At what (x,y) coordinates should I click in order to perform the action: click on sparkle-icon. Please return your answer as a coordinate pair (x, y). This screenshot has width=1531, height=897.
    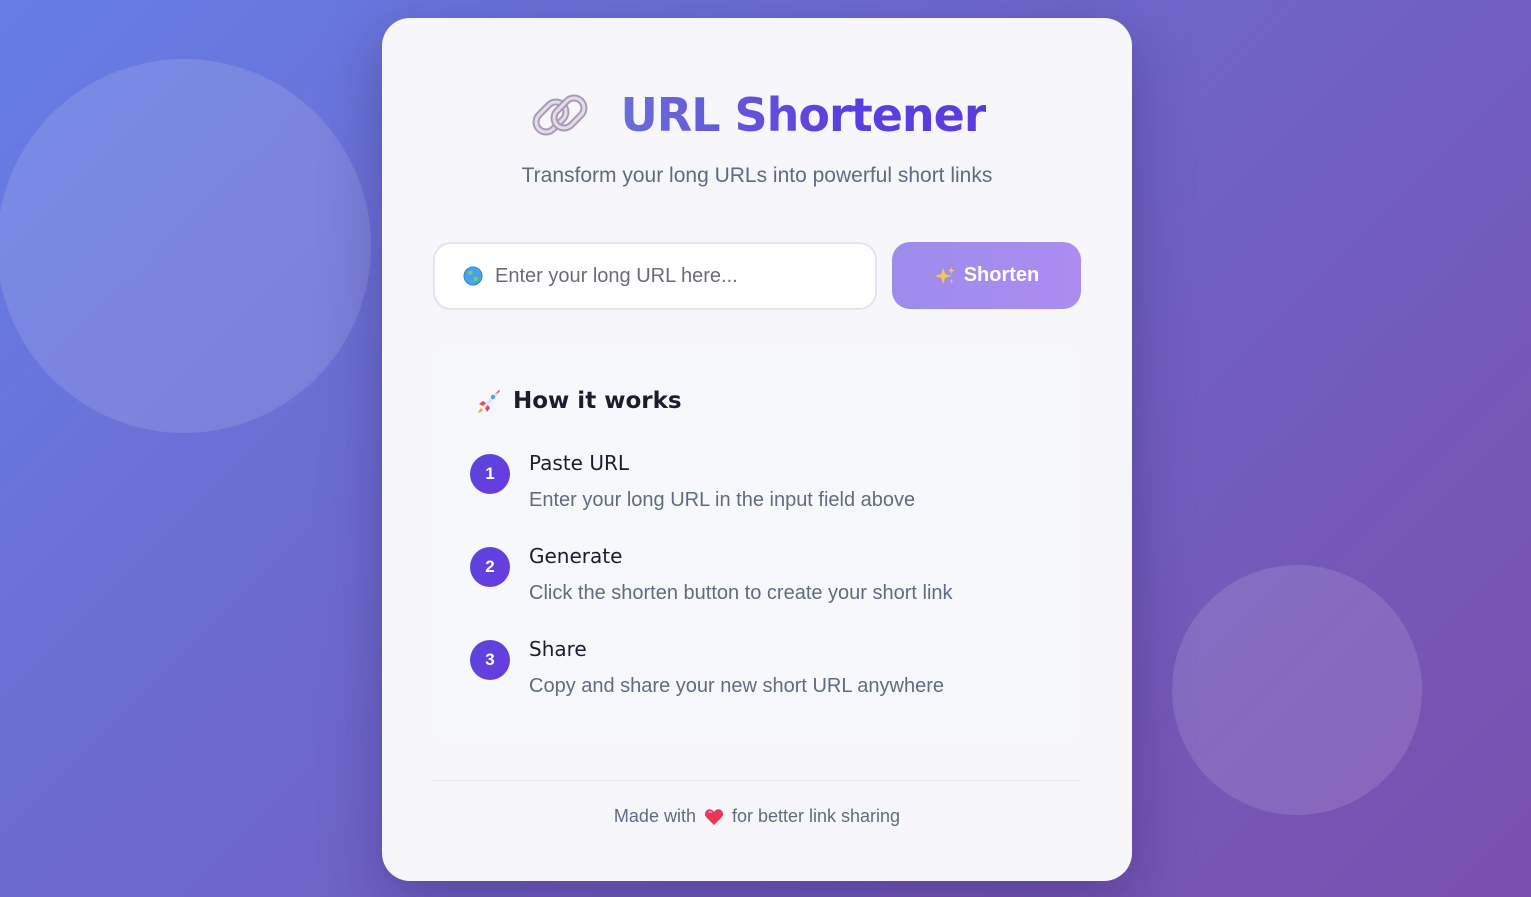
    Looking at the image, I should click on (944, 275).